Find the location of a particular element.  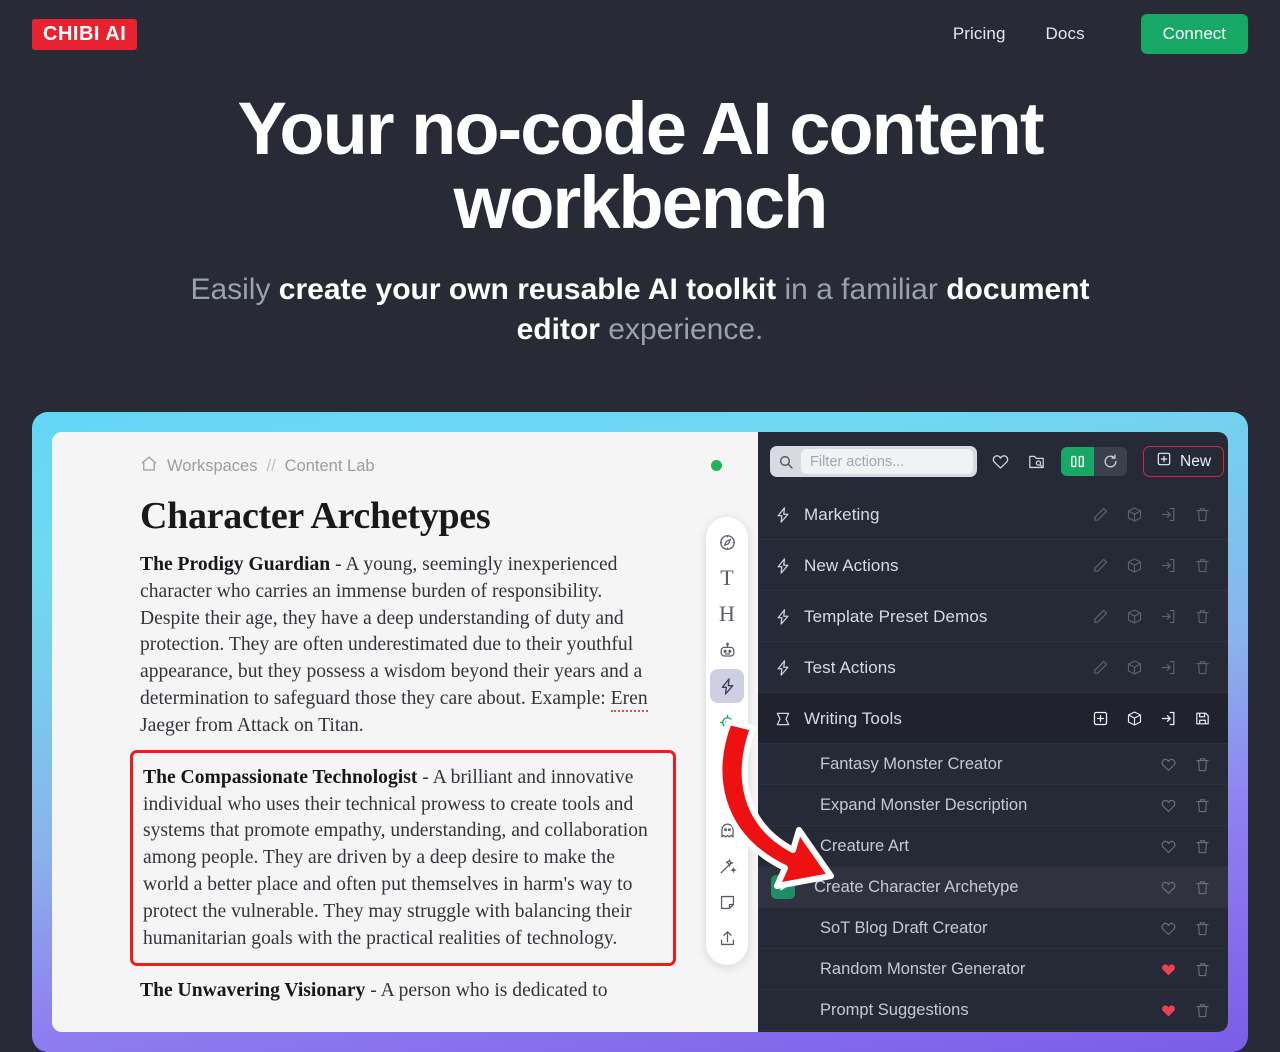

paragraph-lead: The Prodigy Guardian is located at coordinates (235, 564).